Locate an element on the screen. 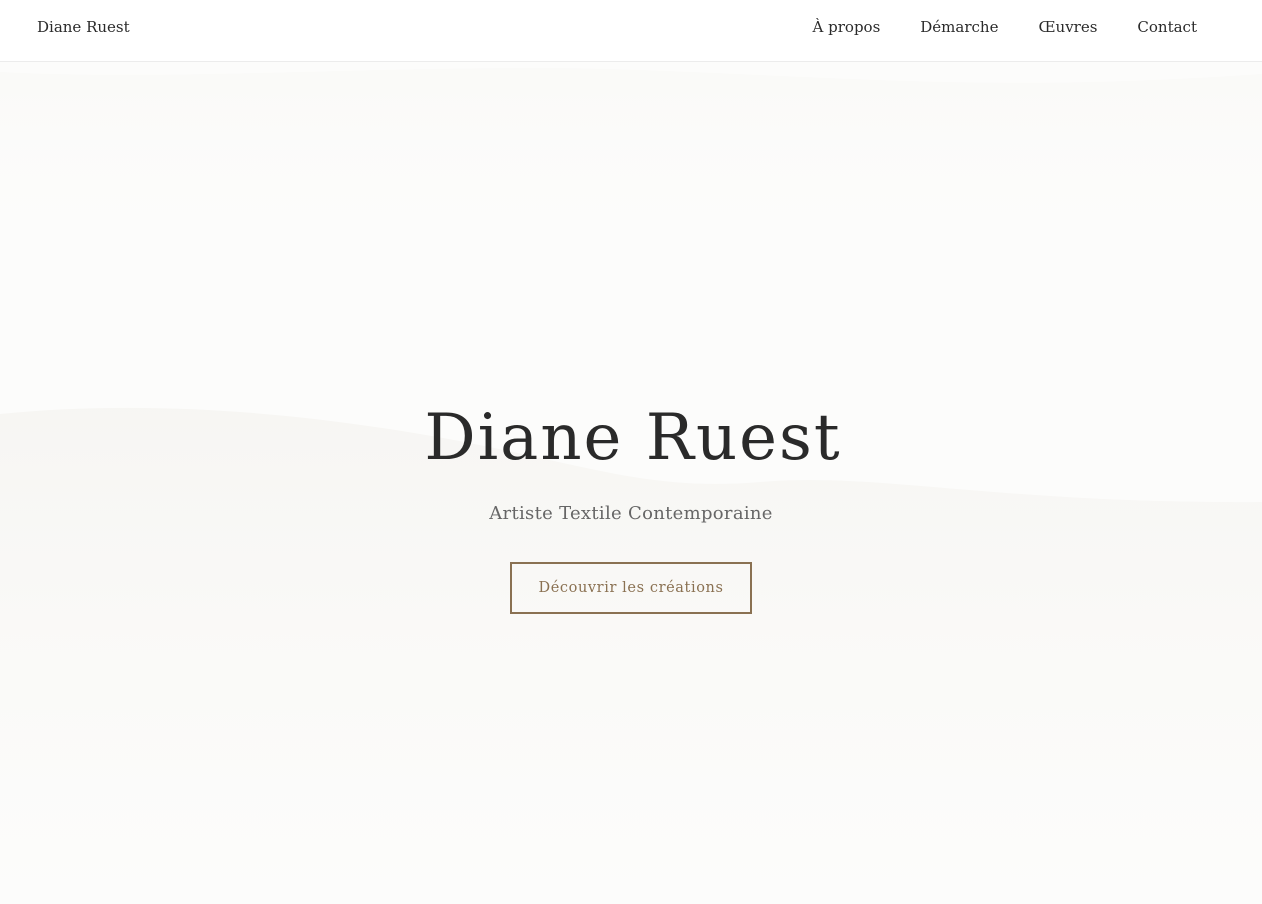 Image resolution: width=1262 pixels, height=904 pixels. nav-link-a-propos: À propos is located at coordinates (847, 27).